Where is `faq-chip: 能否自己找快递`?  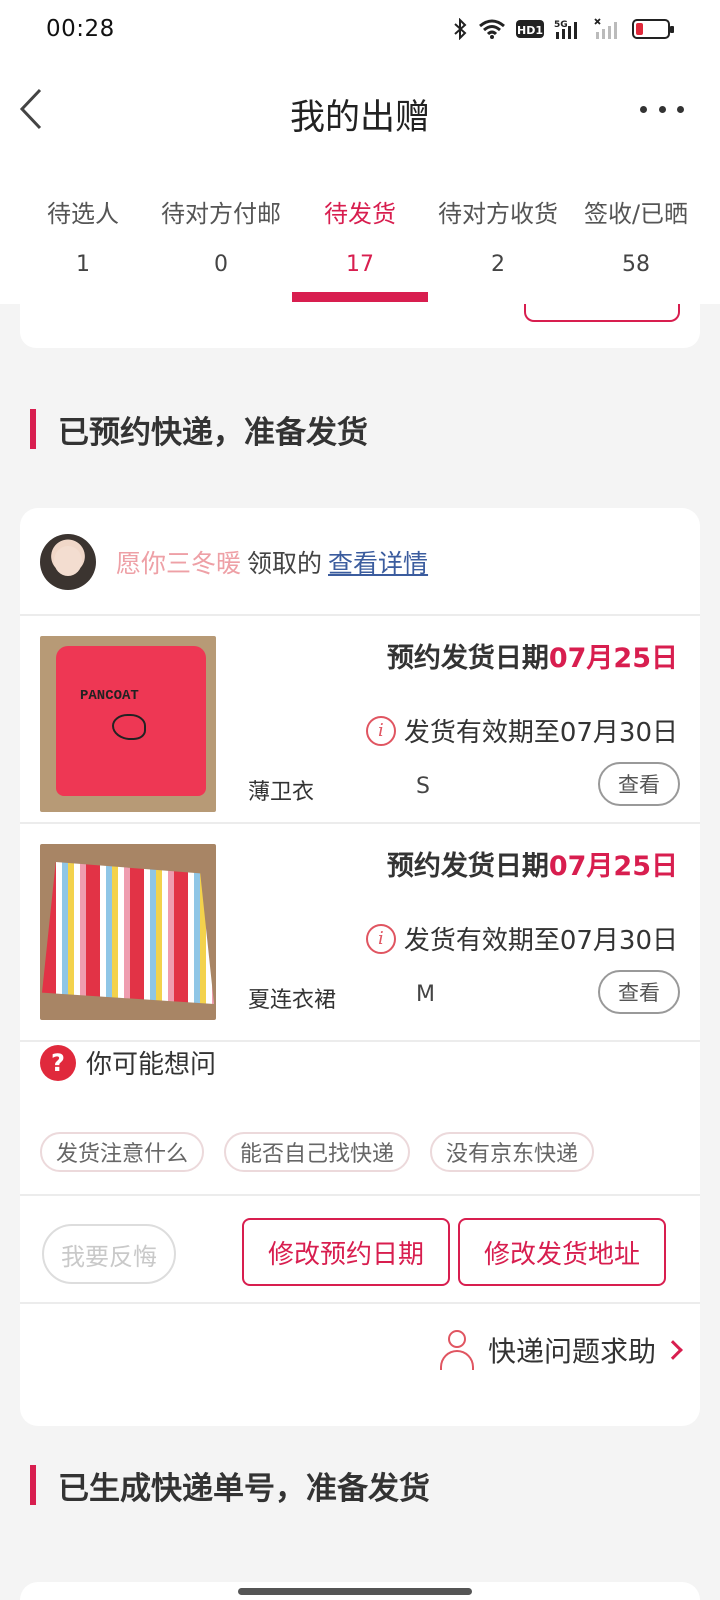 faq-chip: 能否自己找快递 is located at coordinates (317, 1152).